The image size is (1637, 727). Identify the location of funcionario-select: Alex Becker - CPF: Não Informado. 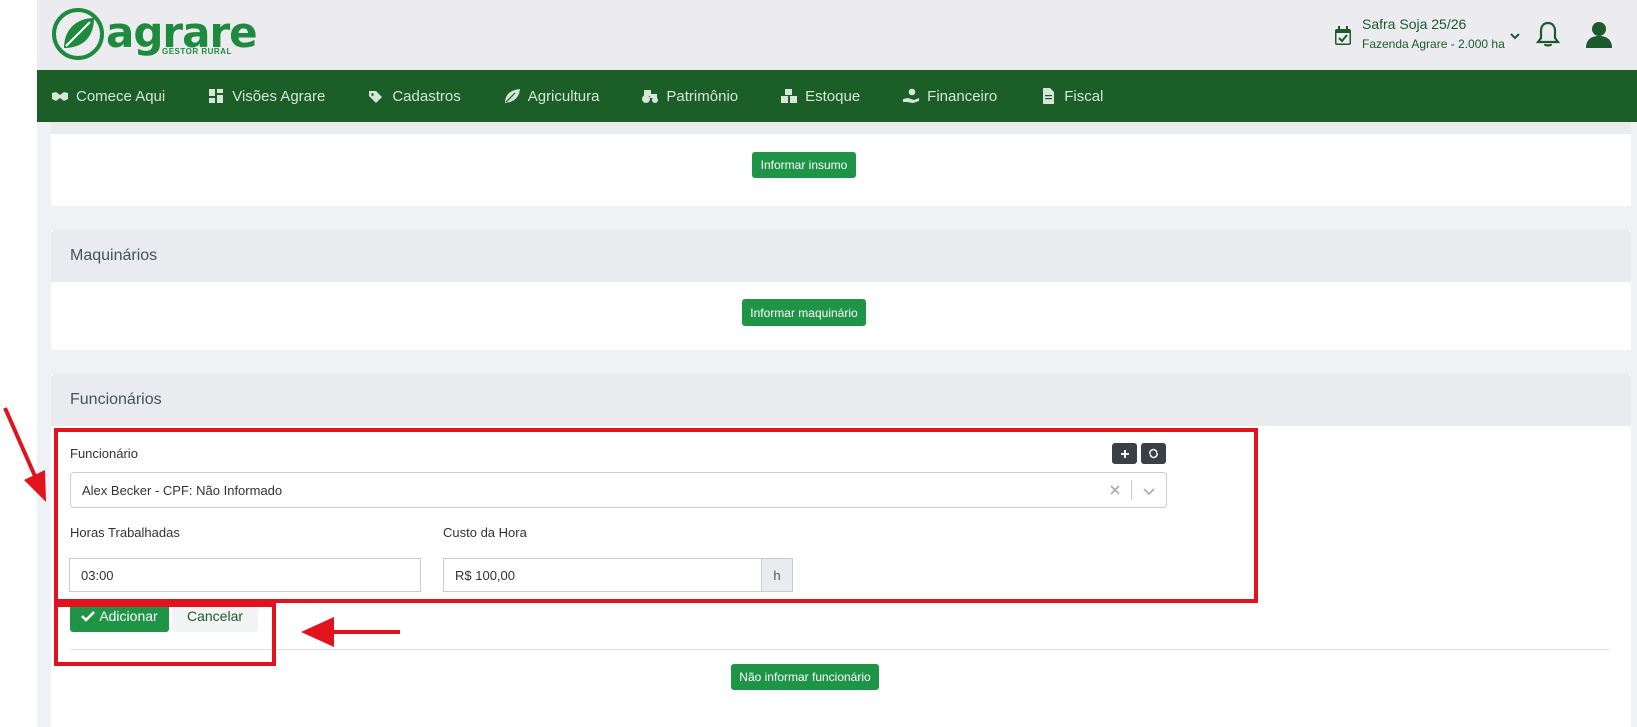
(618, 490).